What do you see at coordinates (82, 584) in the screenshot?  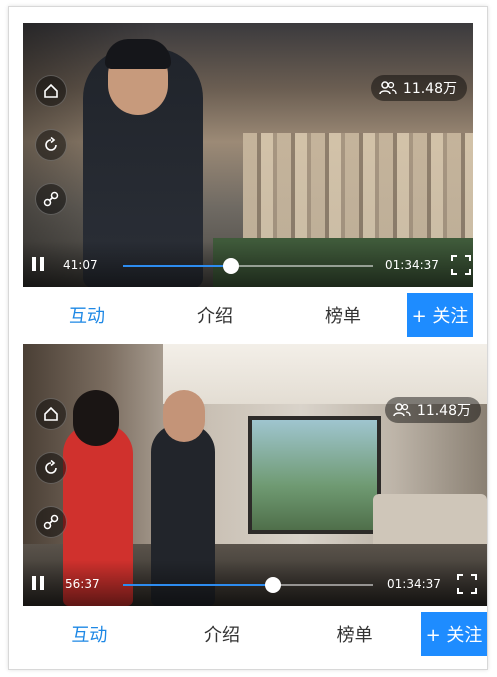 I see `current-time: 56:37` at bounding box center [82, 584].